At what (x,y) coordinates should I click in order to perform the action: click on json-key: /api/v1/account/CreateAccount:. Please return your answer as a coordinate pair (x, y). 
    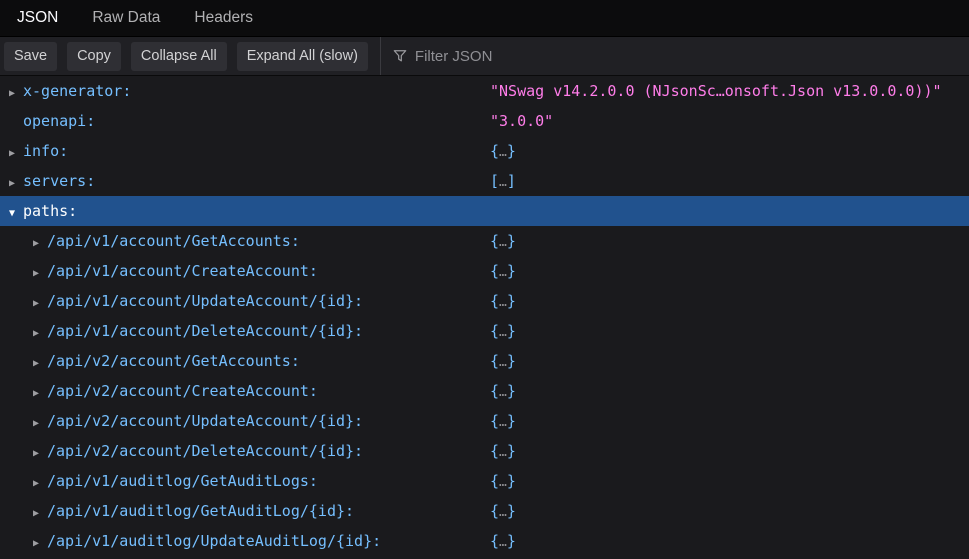
    Looking at the image, I should click on (182, 271).